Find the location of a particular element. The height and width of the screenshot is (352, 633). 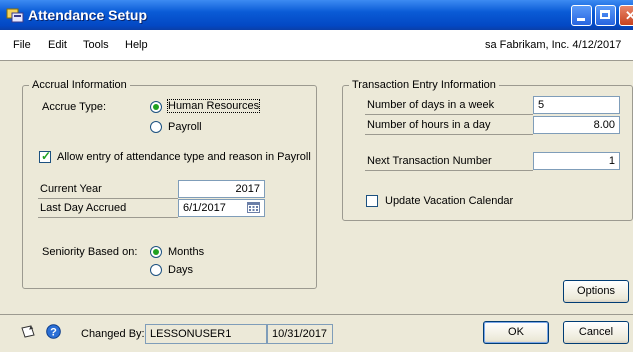

cancel-button-label: Cancel is located at coordinates (596, 332).